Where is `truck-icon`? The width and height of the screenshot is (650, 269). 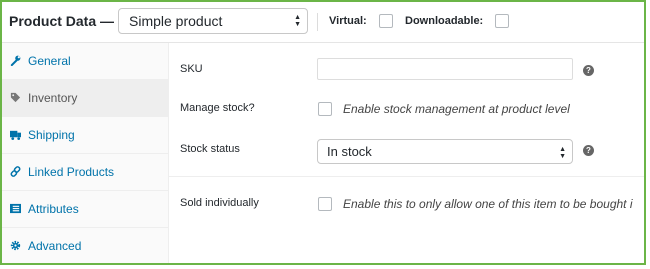 truck-icon is located at coordinates (15, 135).